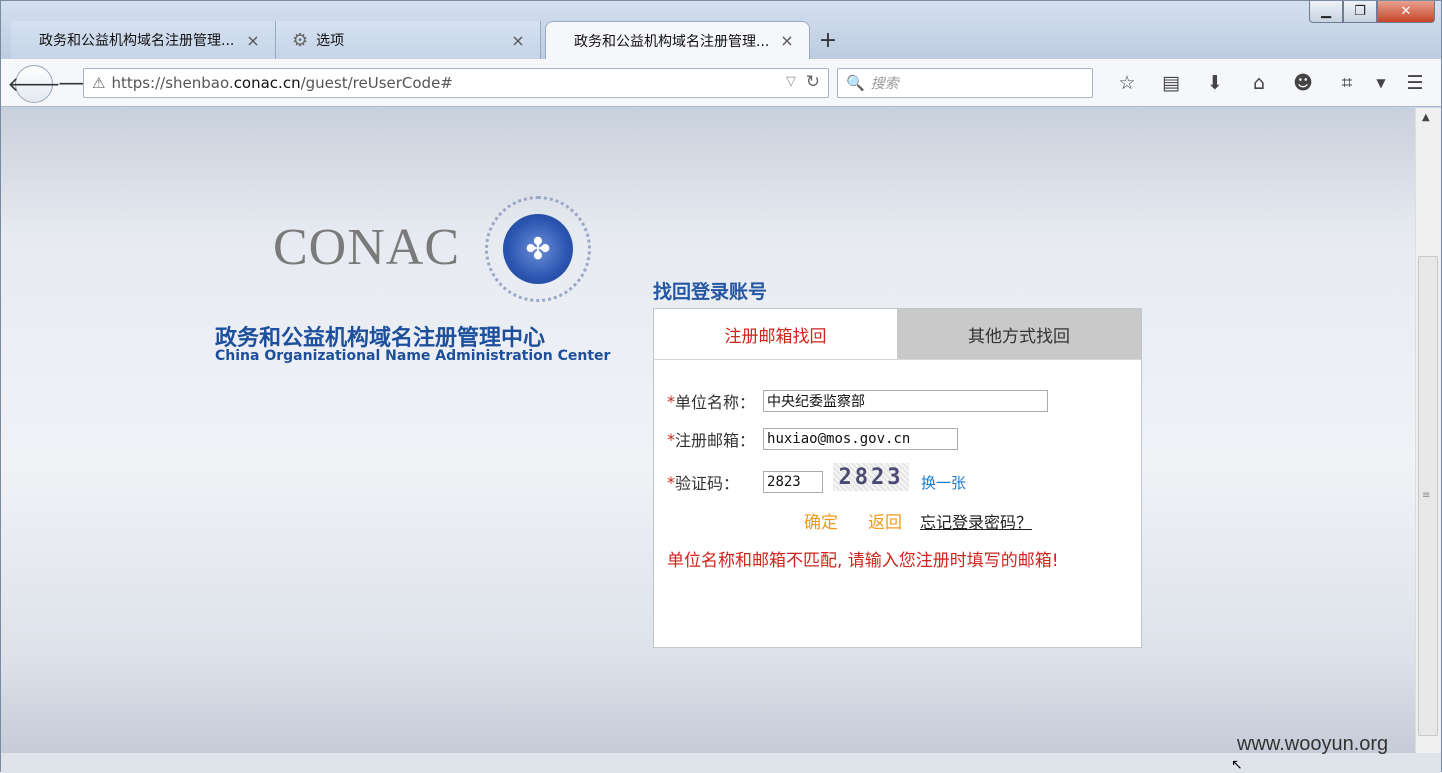 This screenshot has height=773, width=1442. Describe the element at coordinates (918, 521) in the screenshot. I see `action-row: 确定 返回 忘记登录密码？` at that location.